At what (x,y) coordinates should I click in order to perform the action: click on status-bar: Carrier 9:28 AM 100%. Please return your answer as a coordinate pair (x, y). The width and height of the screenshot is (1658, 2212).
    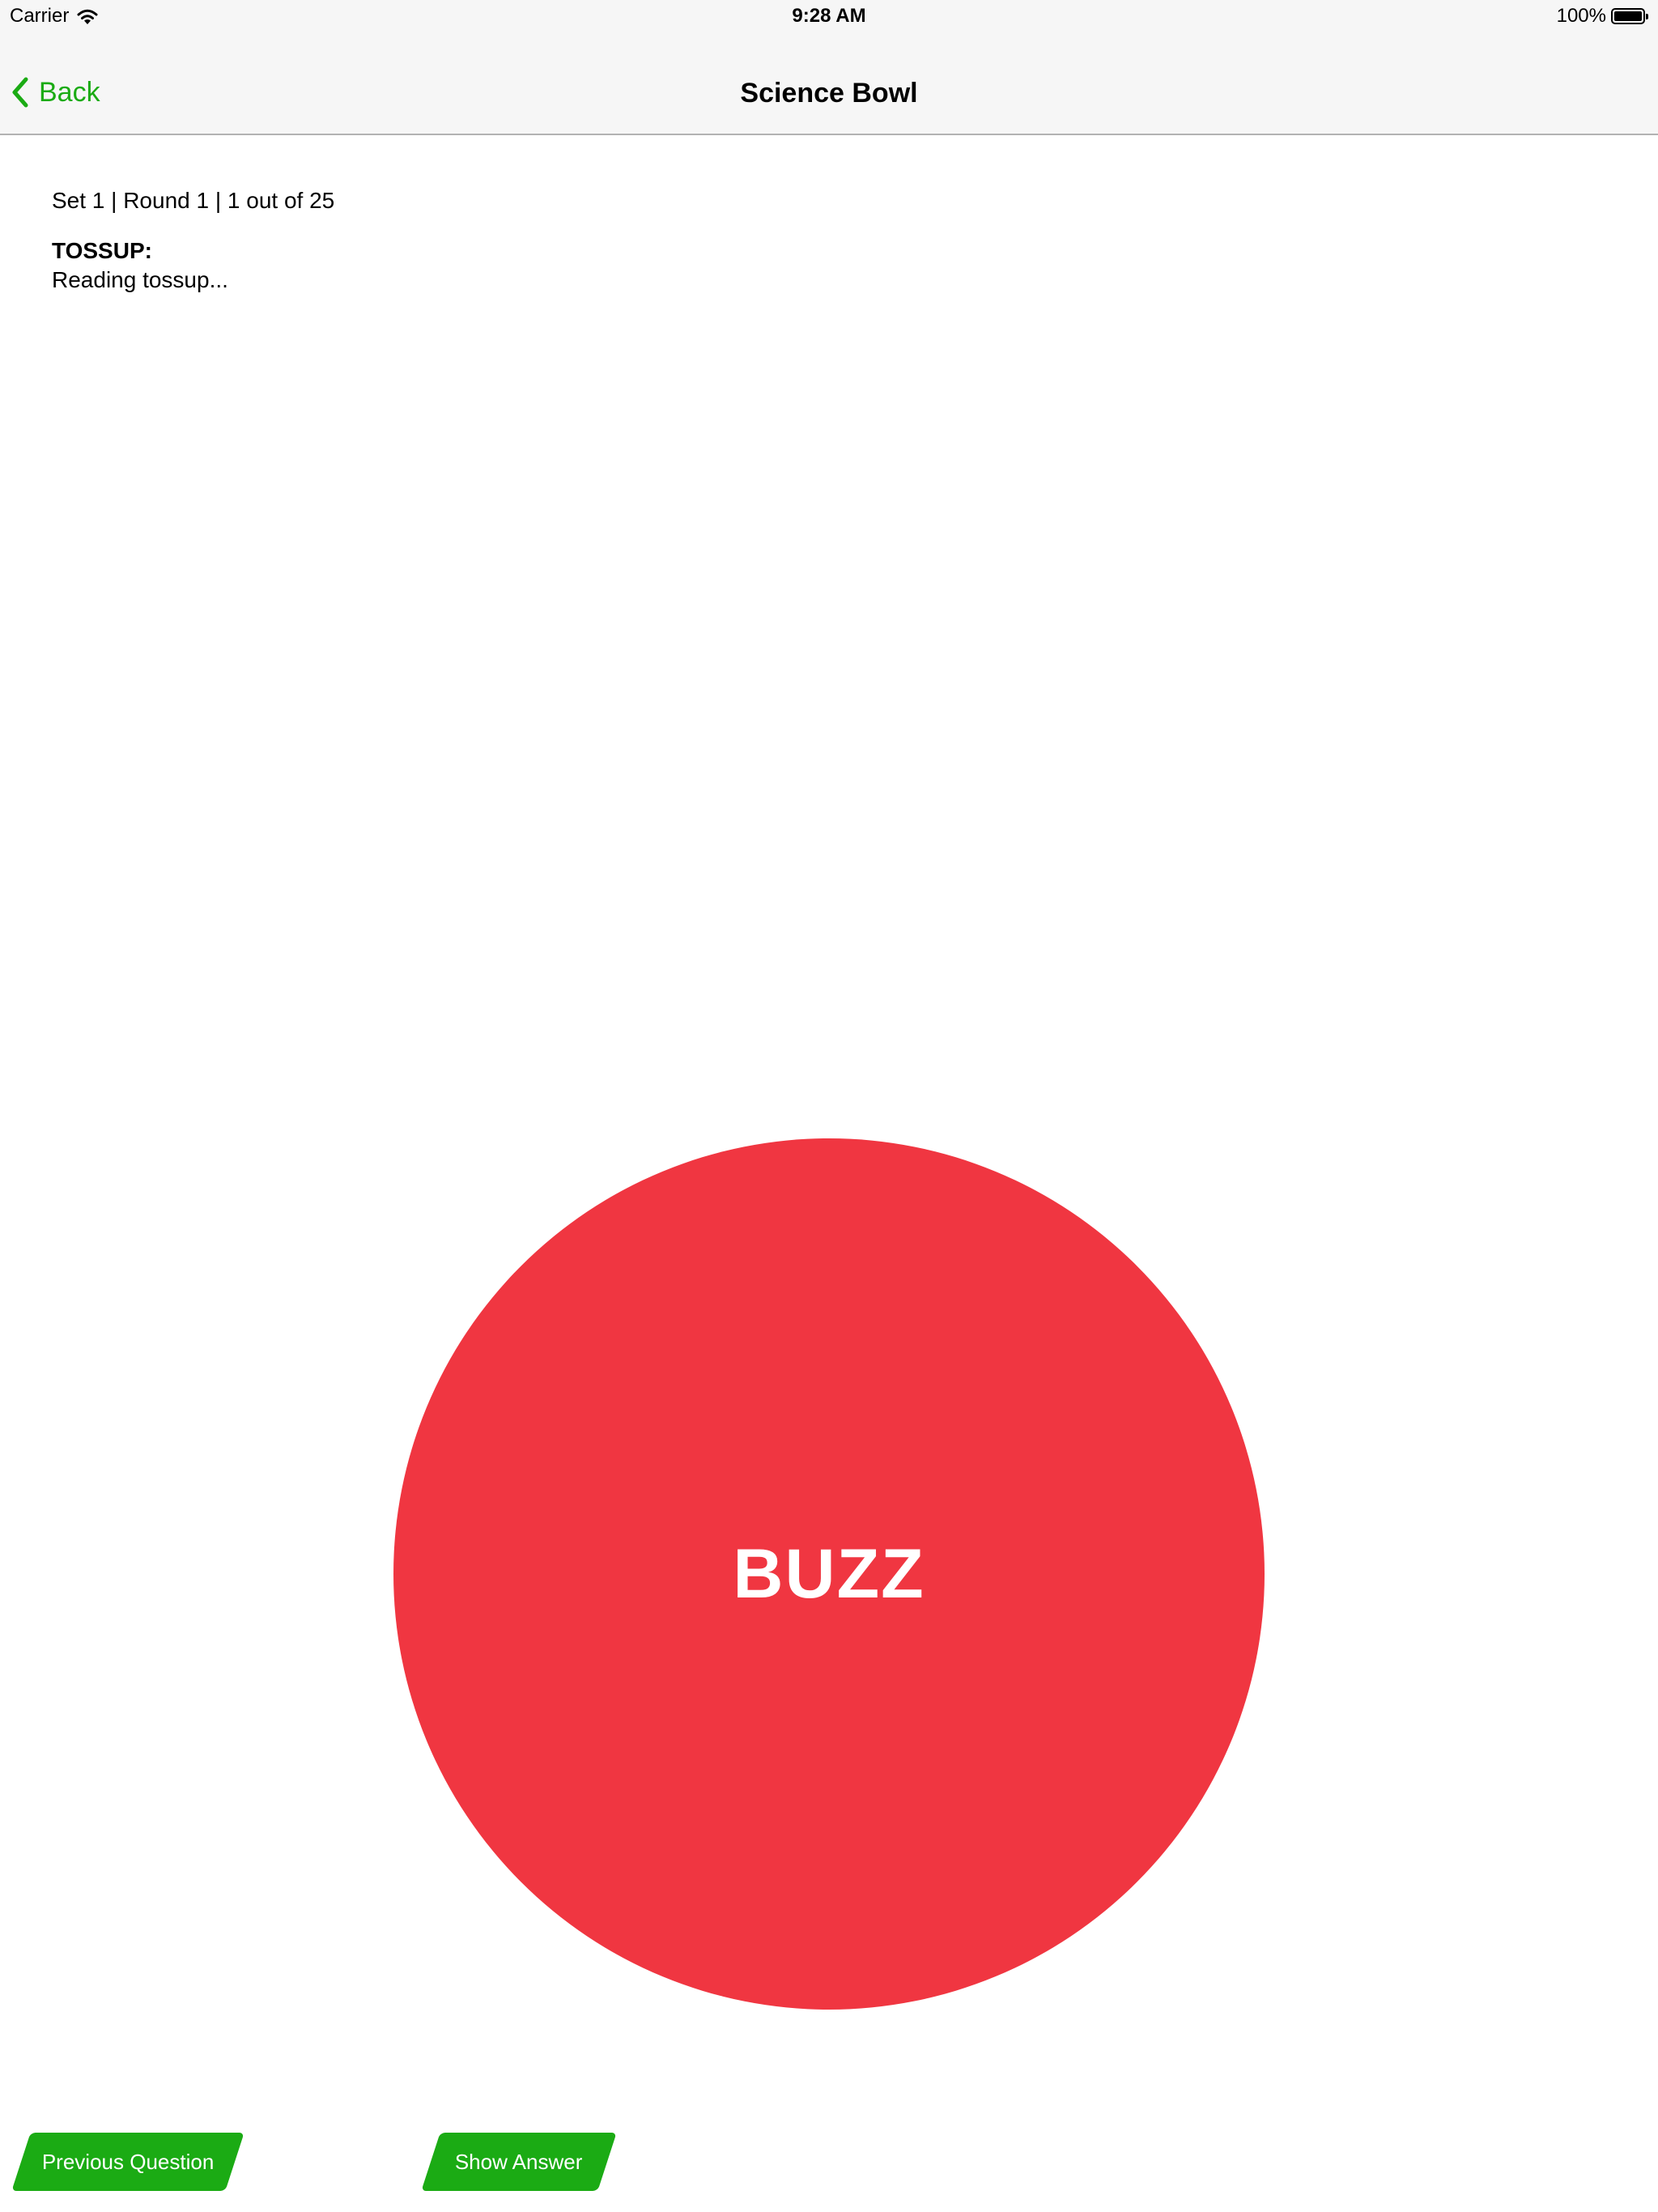
    Looking at the image, I should click on (829, 16).